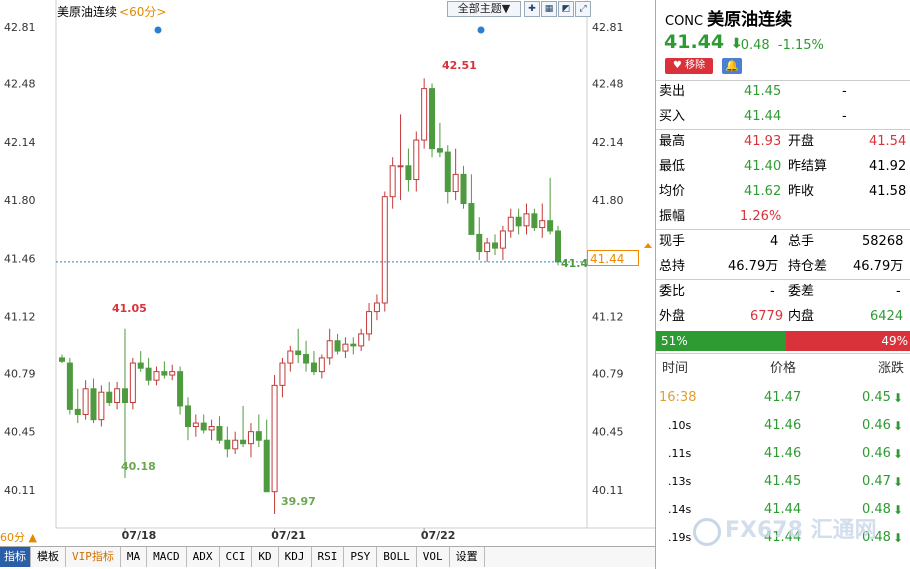 The width and height of the screenshot is (910, 569). I want to click on chart-title: 美原油连续 <60分>, so click(111, 11).